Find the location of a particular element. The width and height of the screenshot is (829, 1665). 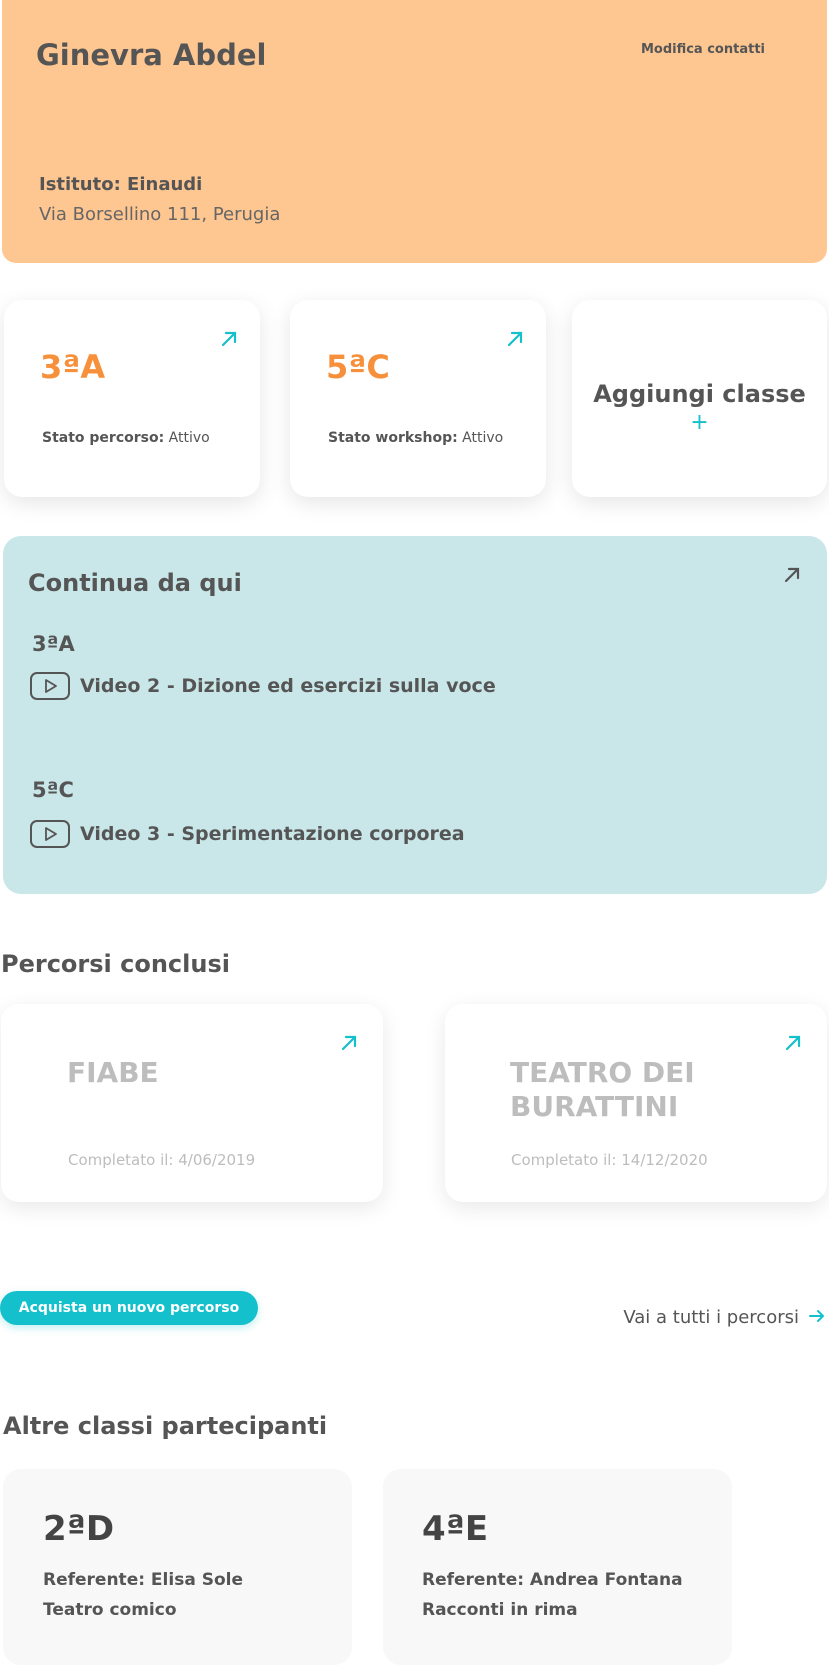

other-class-course: Racconti in rima is located at coordinates (500, 1610).